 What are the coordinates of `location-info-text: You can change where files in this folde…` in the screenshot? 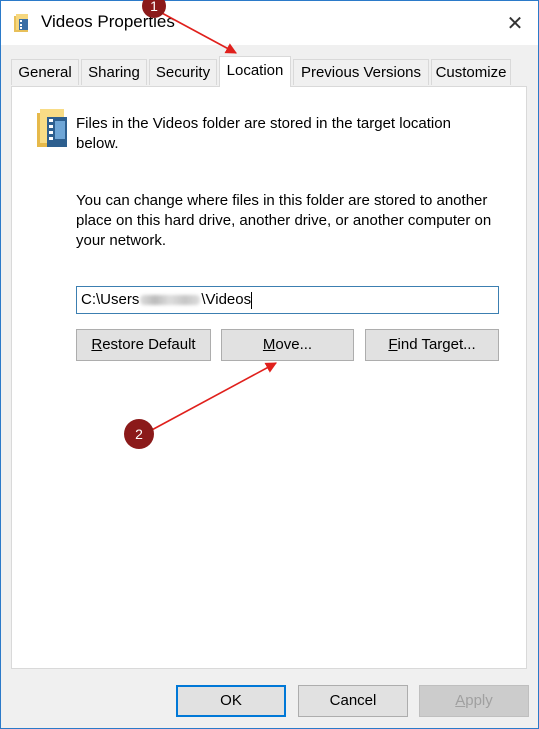 It's located at (284, 220).